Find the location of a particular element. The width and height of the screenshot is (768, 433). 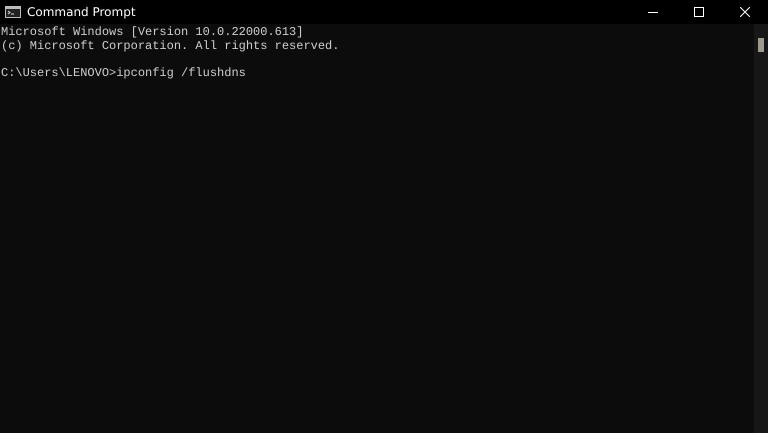

window-title: Command Prompt is located at coordinates (81, 12).